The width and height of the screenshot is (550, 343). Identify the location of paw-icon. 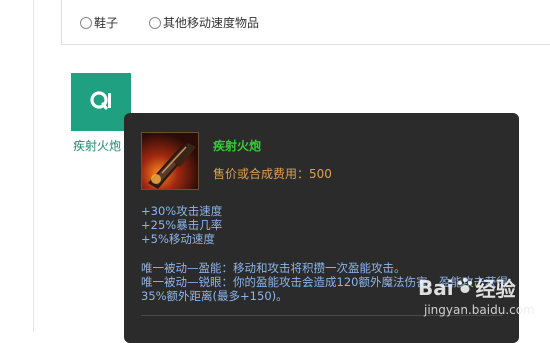
(465, 288).